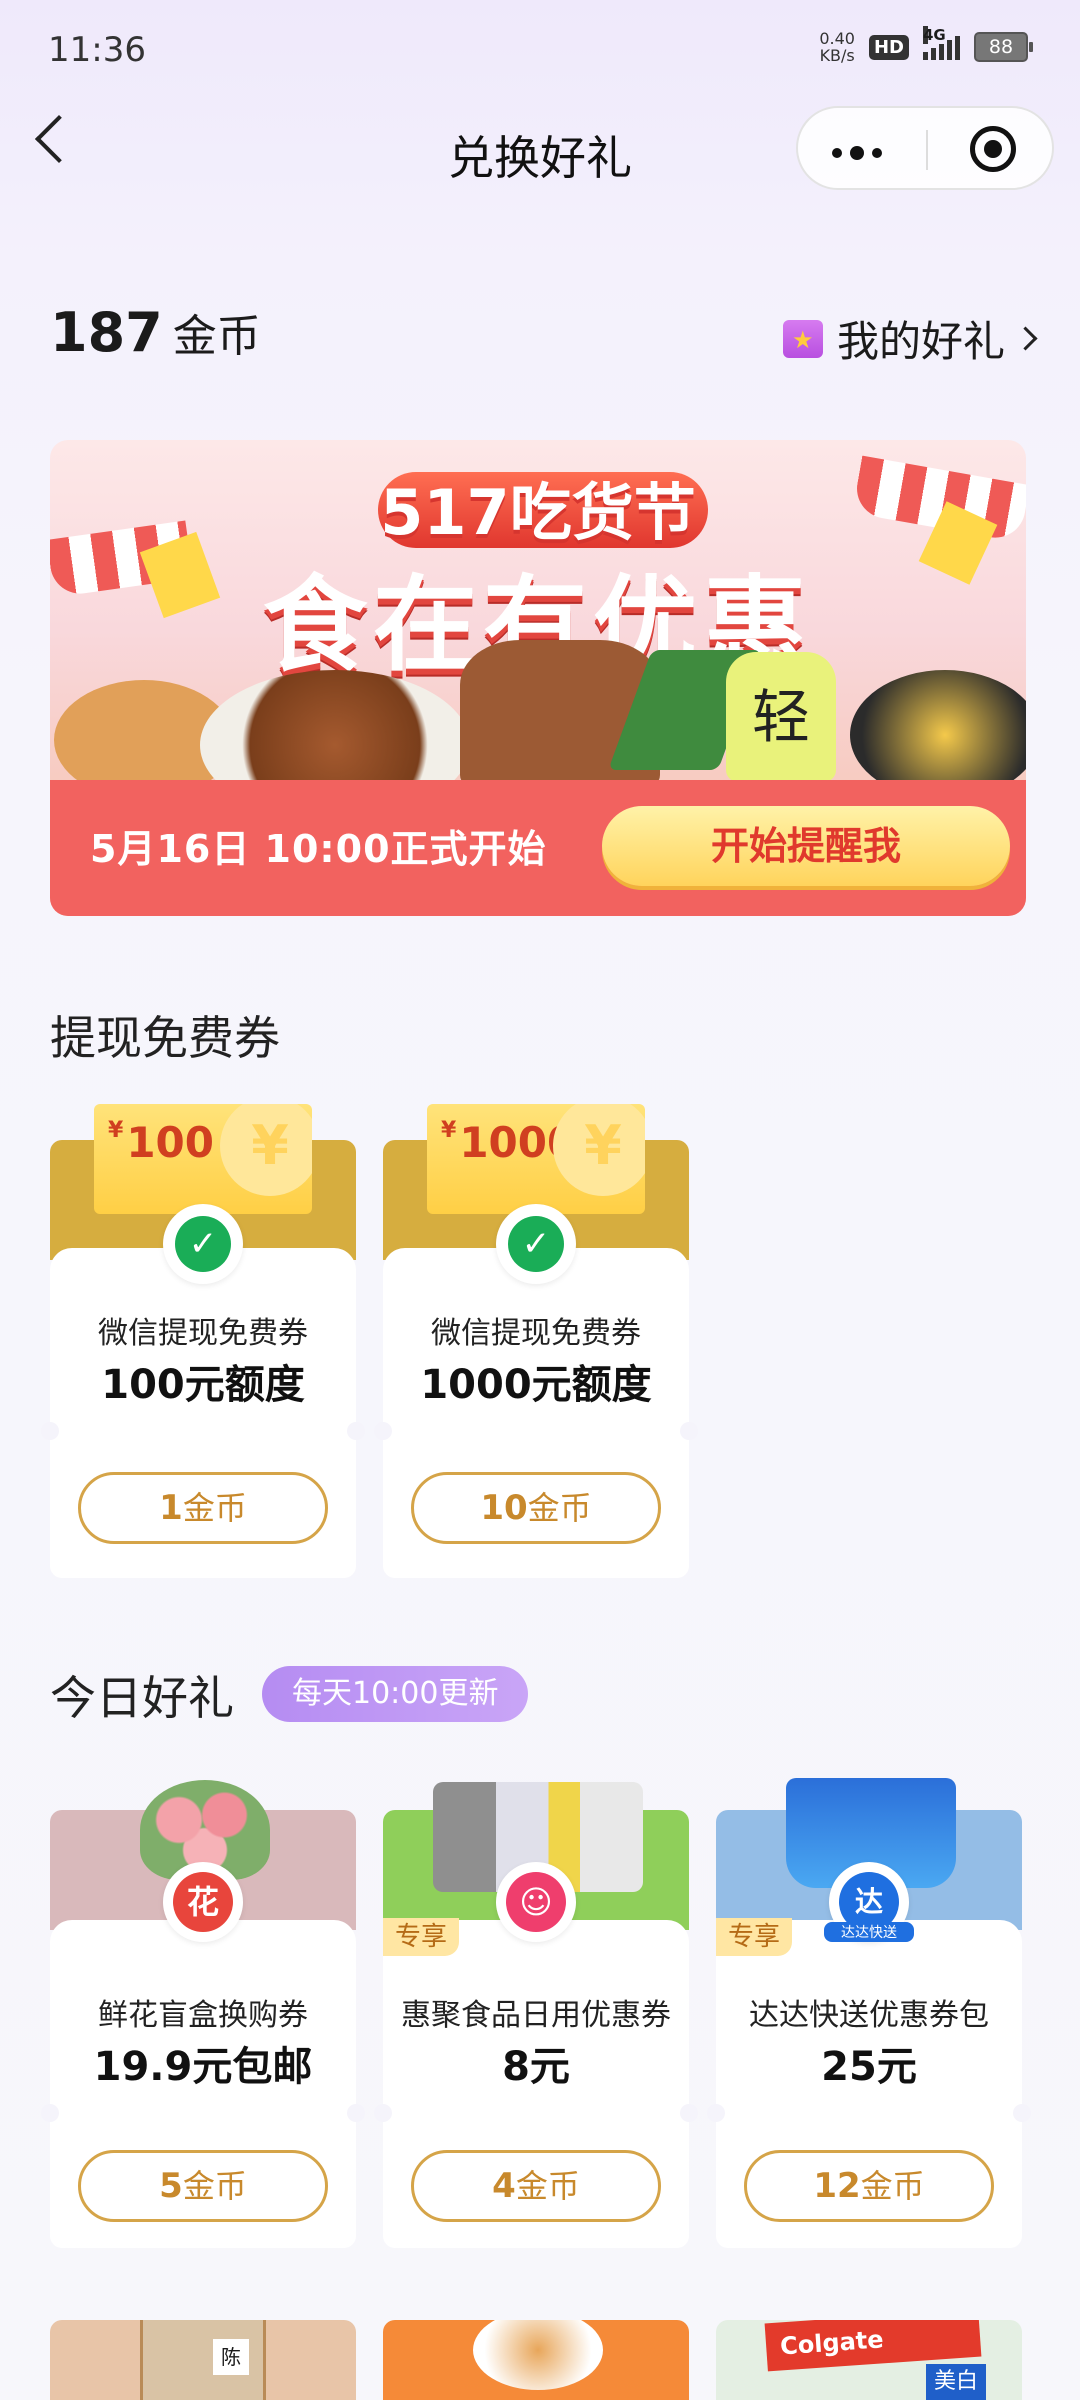  Describe the element at coordinates (538, 2355) in the screenshot. I see `food-dish-image` at that location.